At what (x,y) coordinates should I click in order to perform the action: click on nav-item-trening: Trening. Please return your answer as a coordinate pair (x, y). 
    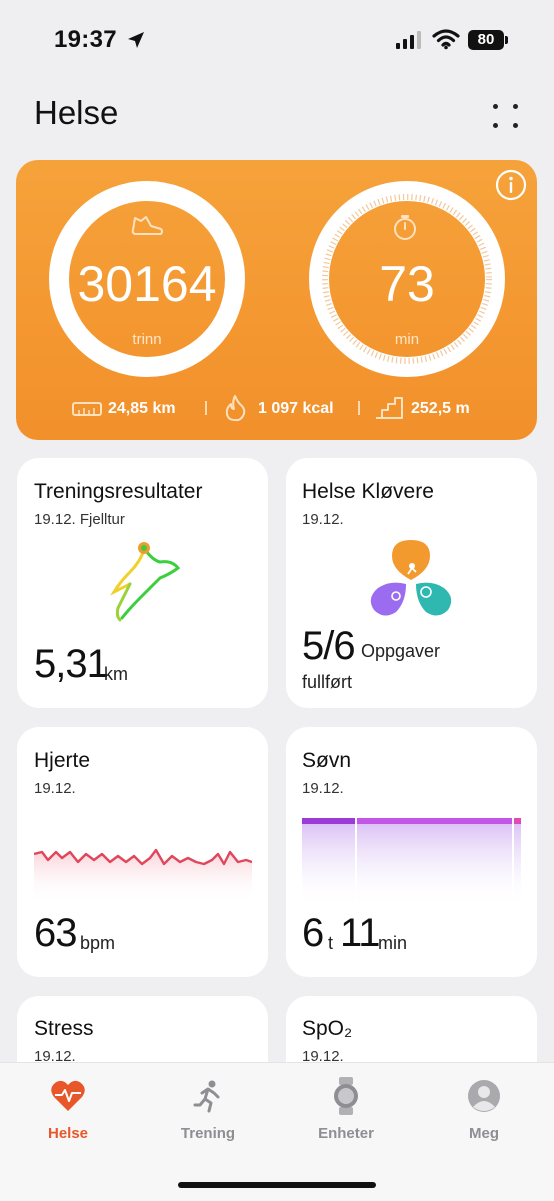
    Looking at the image, I should click on (208, 1113).